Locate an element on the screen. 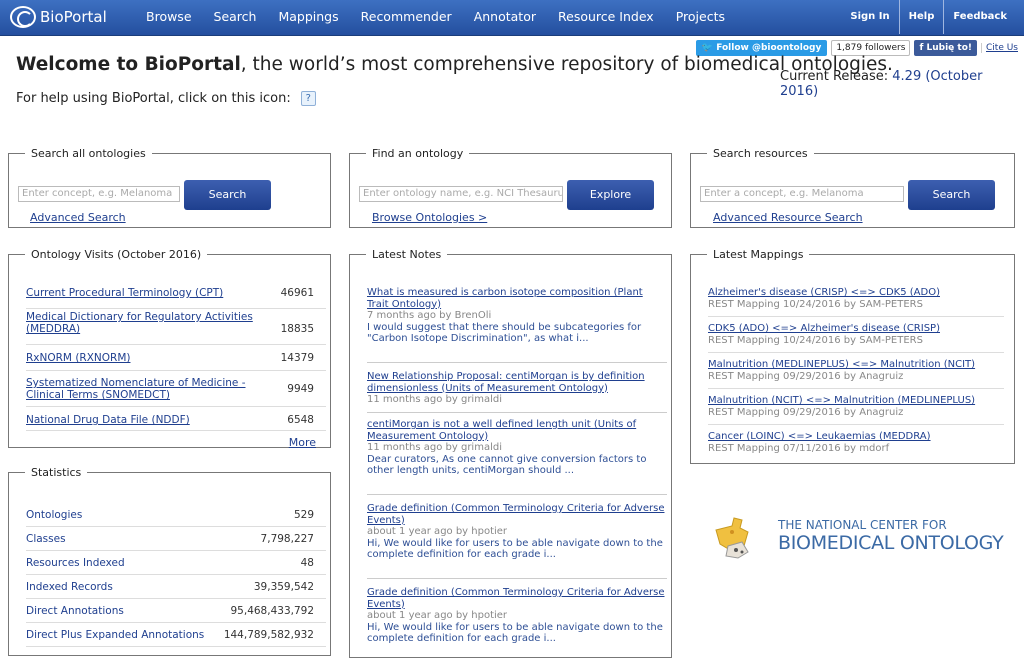 The image size is (1024, 658). find-ontology-legend: Find an ontology is located at coordinates (418, 153).